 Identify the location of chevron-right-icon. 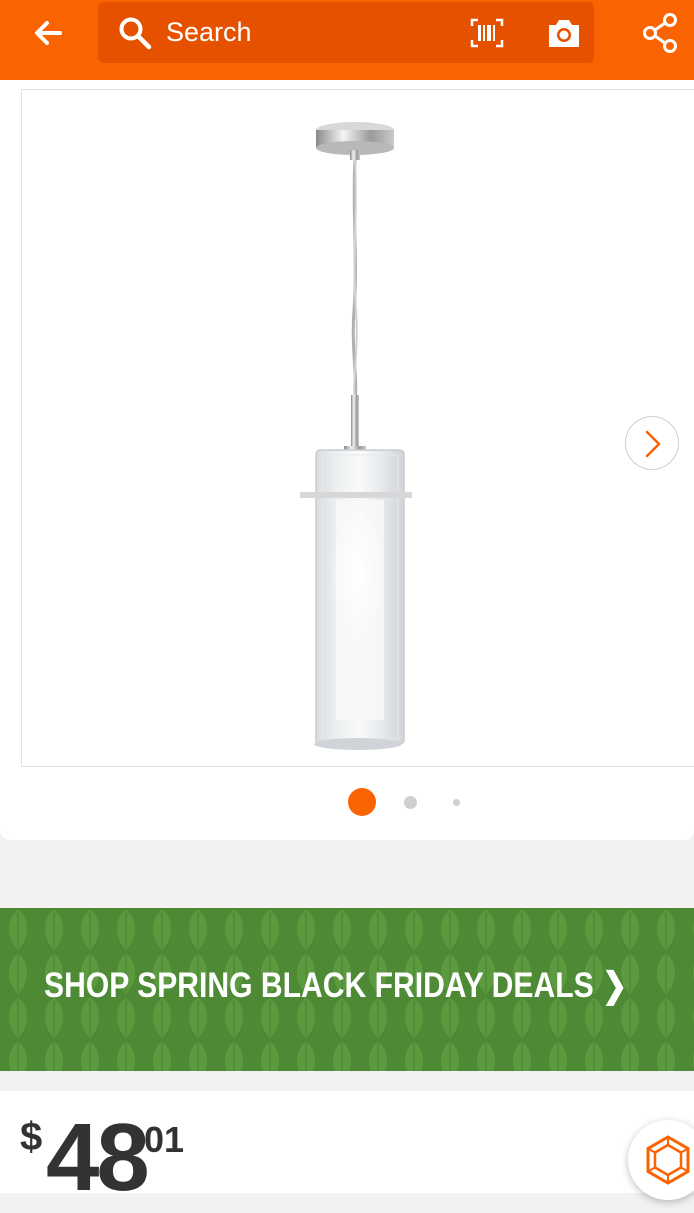
(653, 444).